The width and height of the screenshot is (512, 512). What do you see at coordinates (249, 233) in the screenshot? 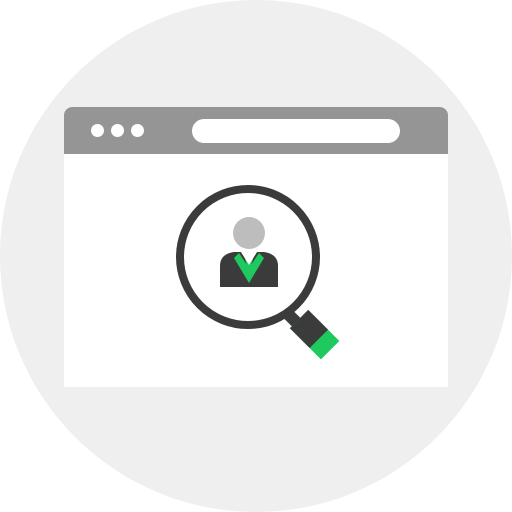
I see `avatar-head` at bounding box center [249, 233].